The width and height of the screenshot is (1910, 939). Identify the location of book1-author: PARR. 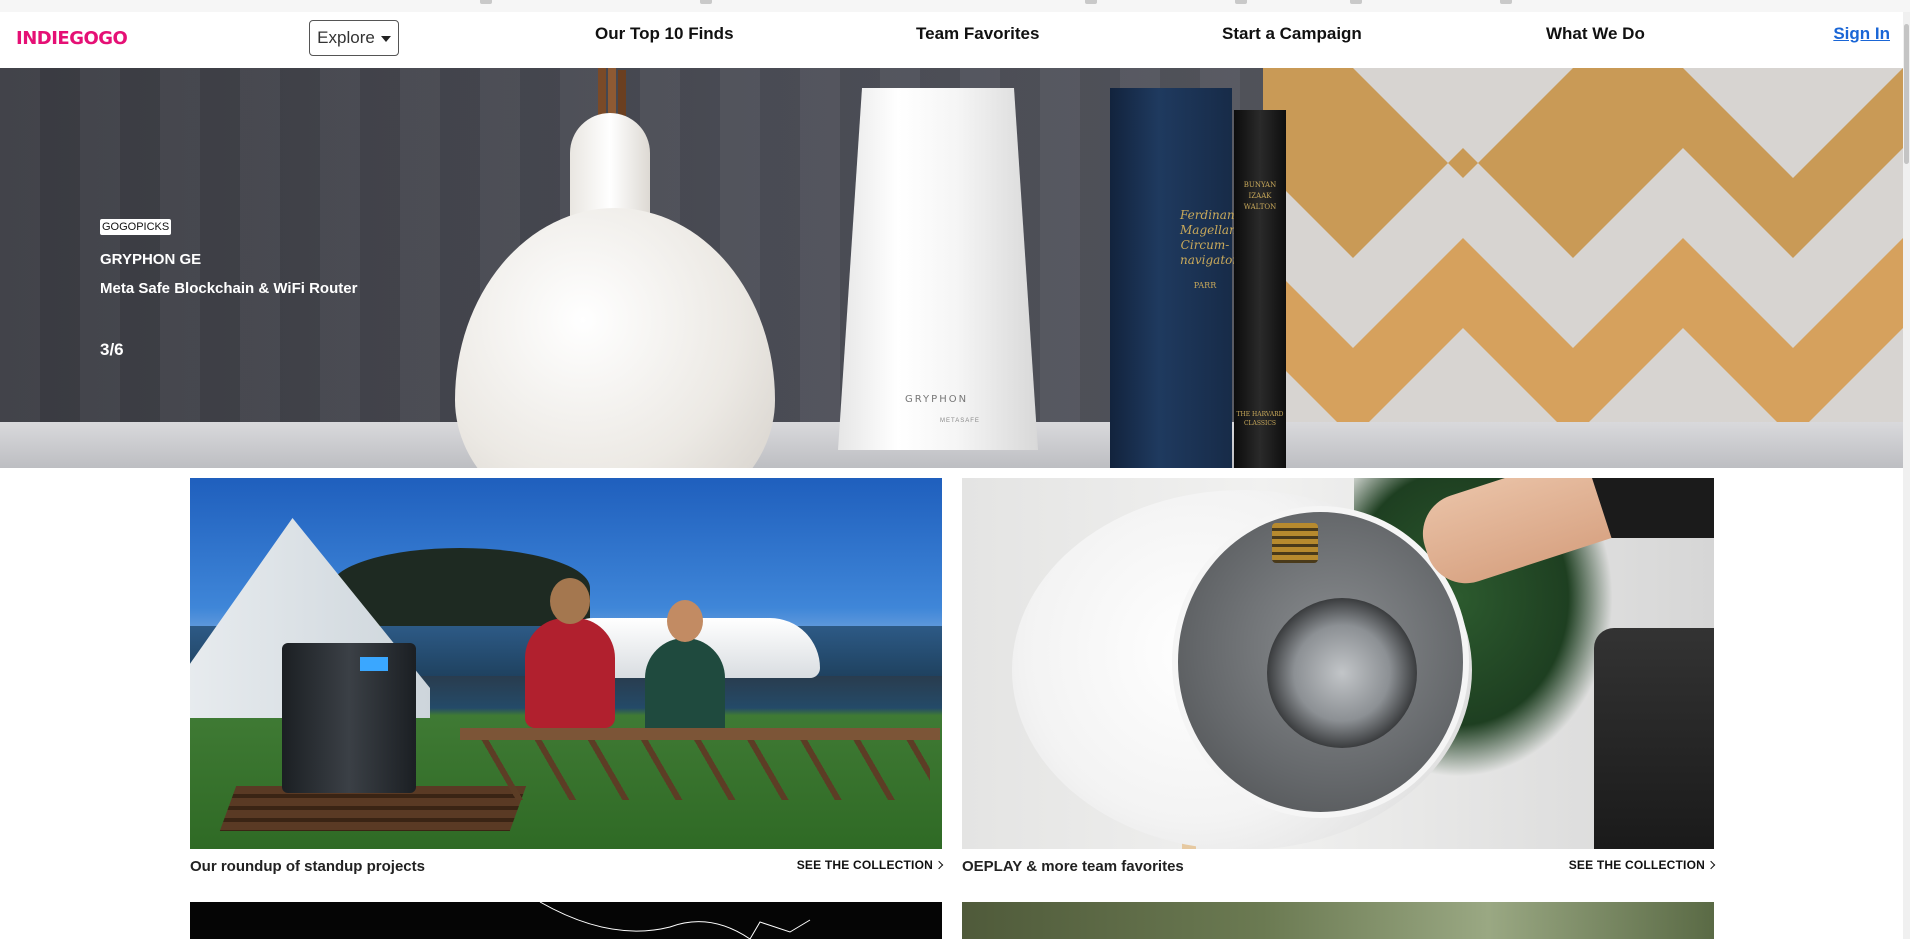
(1205, 285).